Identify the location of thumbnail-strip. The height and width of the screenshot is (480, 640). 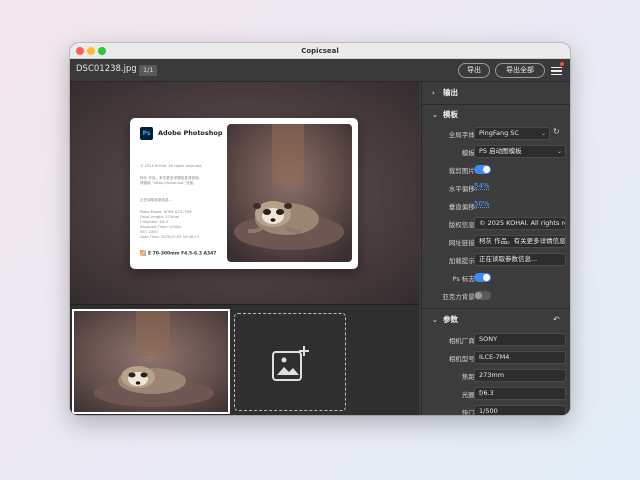
(244, 359).